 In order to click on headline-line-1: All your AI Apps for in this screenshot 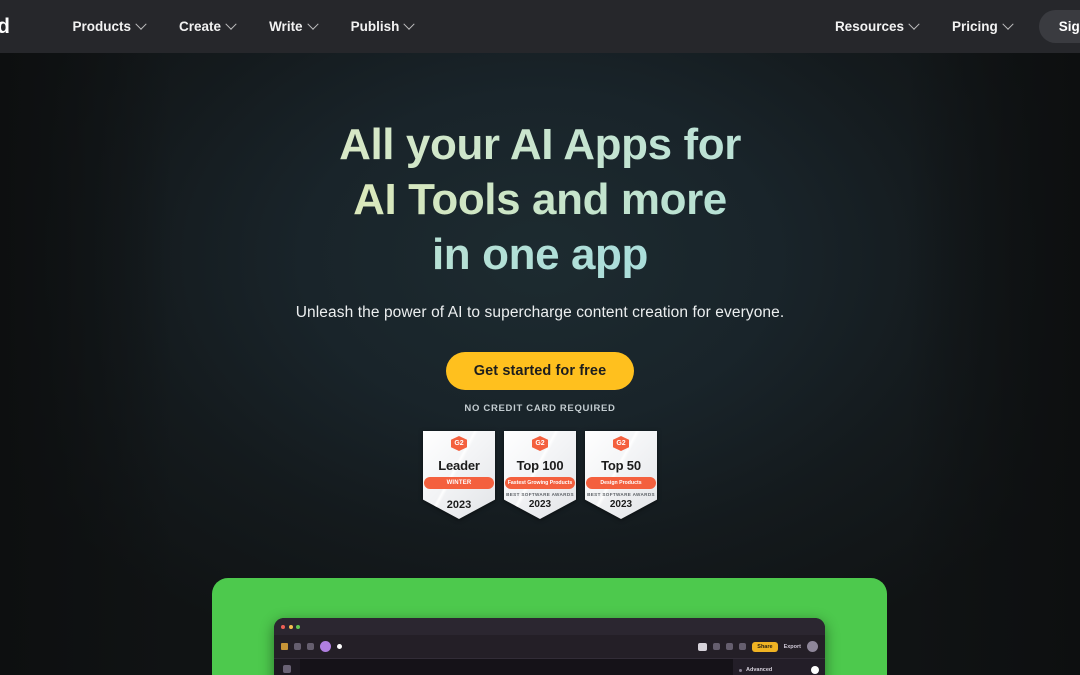, I will do `click(540, 144)`.